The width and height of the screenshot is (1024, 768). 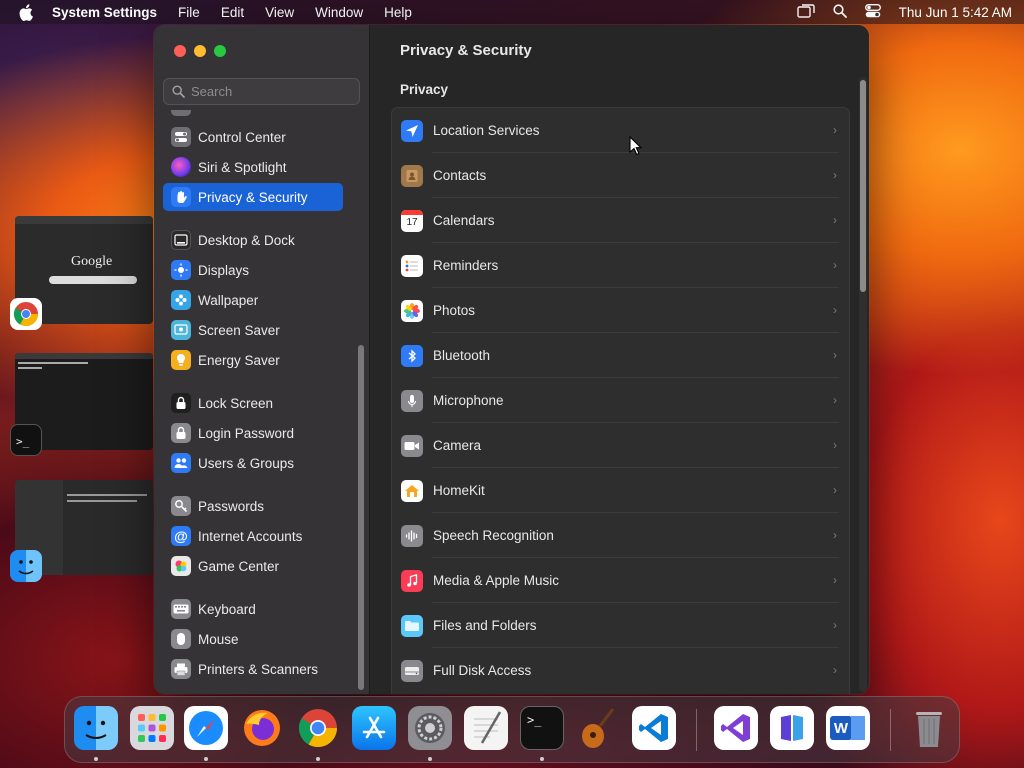 I want to click on sidebar-search-field, so click(x=261, y=91).